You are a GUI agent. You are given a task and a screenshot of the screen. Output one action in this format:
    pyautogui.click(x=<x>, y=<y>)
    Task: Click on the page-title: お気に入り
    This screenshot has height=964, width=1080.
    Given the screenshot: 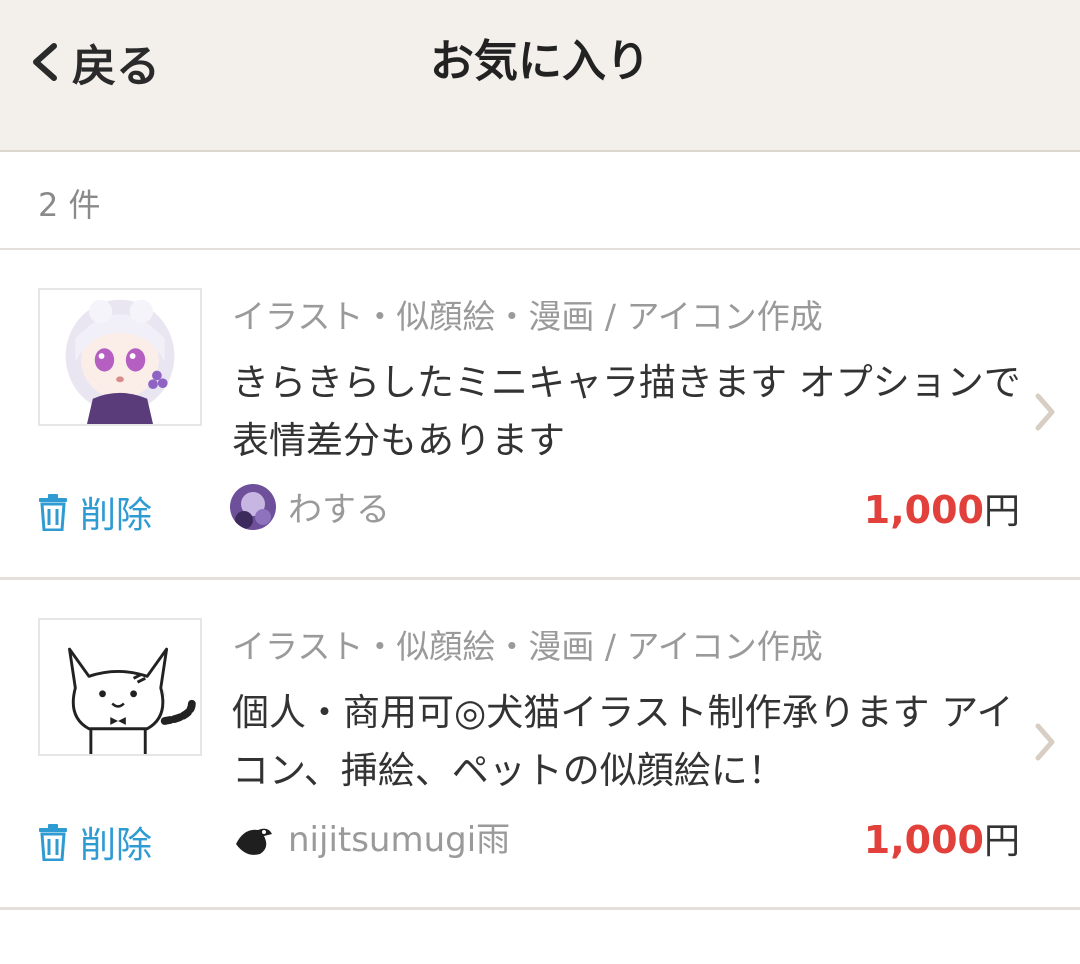 What is the action you would take?
    pyautogui.click(x=540, y=61)
    